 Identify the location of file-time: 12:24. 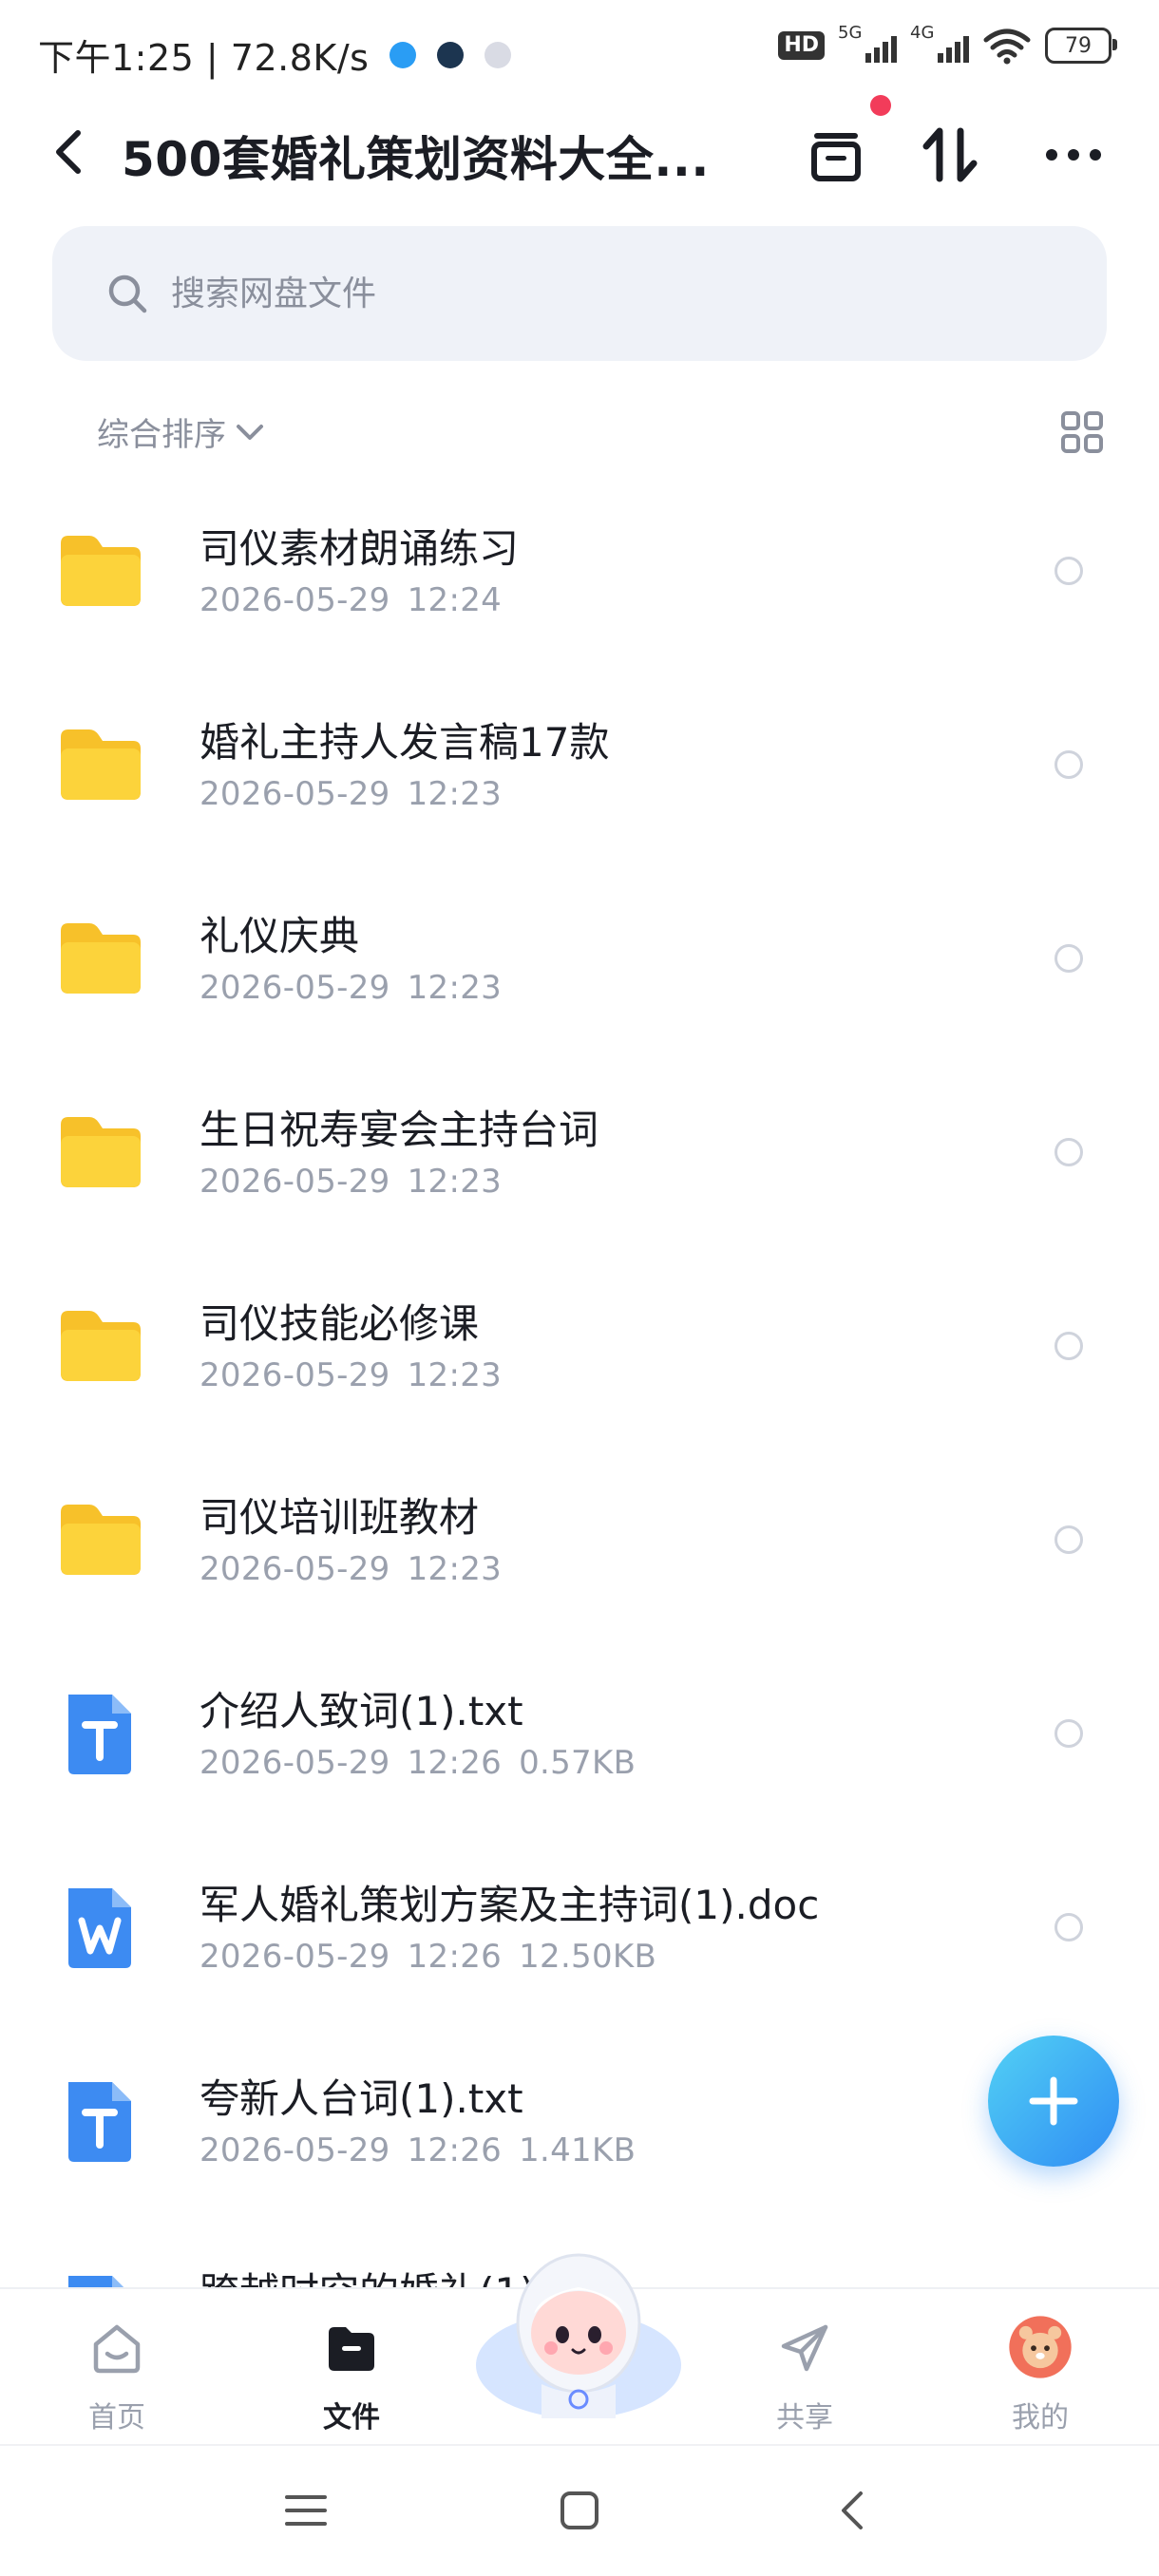
(455, 600).